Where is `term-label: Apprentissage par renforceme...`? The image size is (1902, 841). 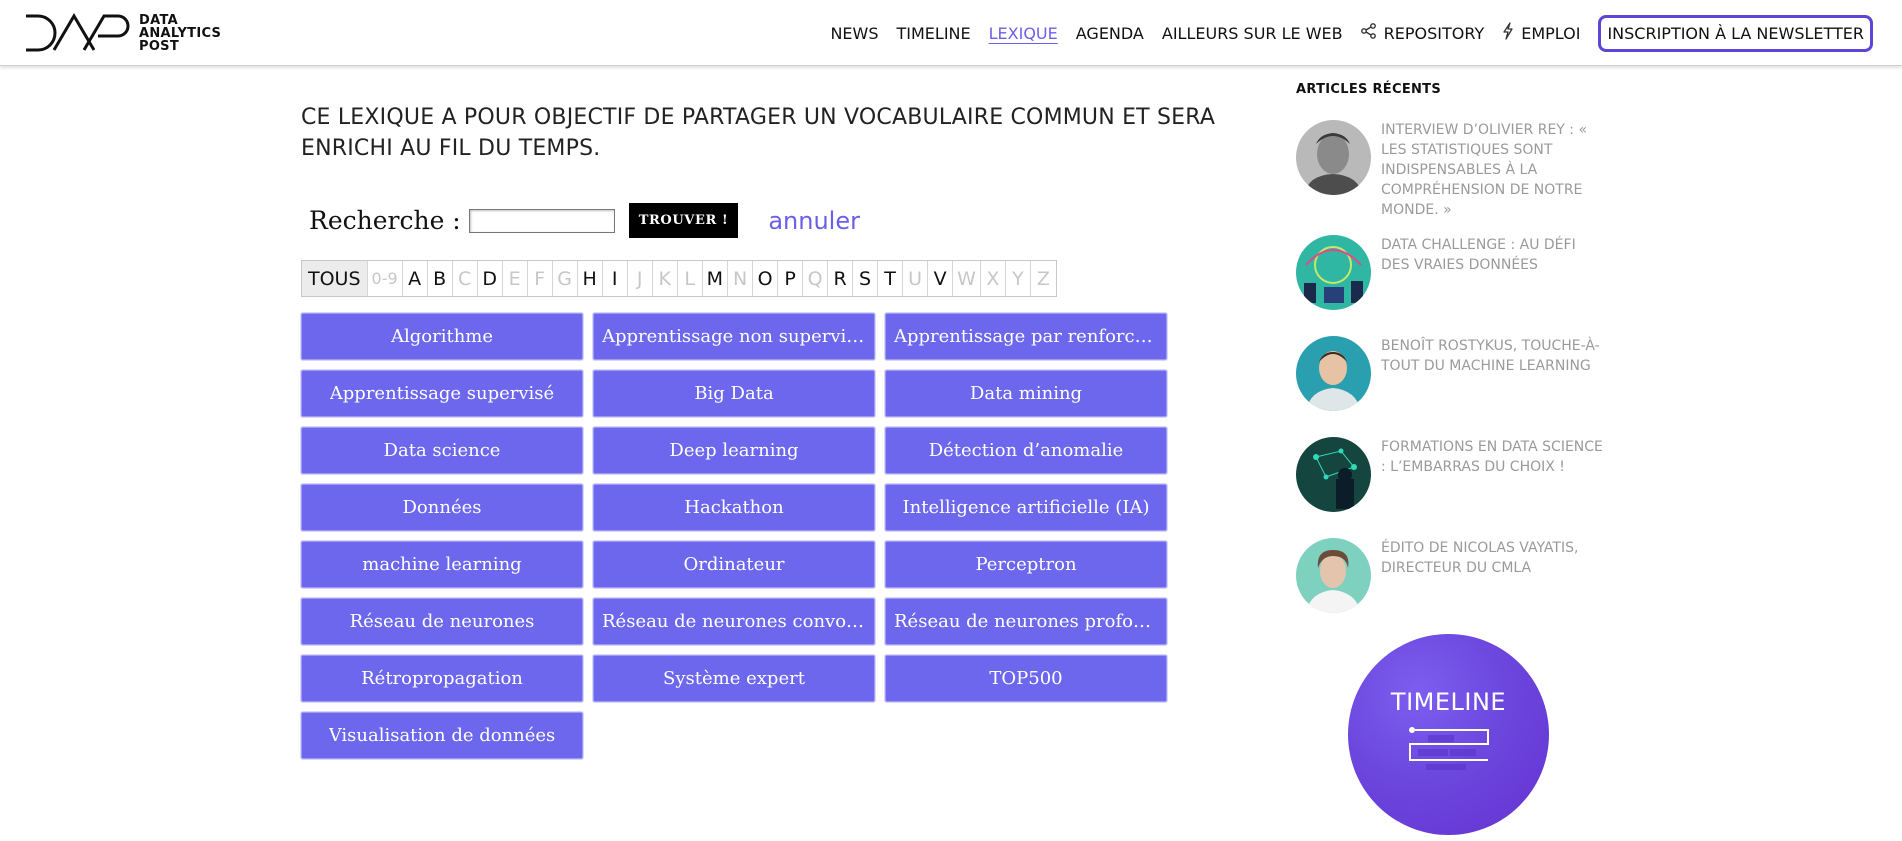
term-label: Apprentissage par renforceme... is located at coordinates (1026, 336).